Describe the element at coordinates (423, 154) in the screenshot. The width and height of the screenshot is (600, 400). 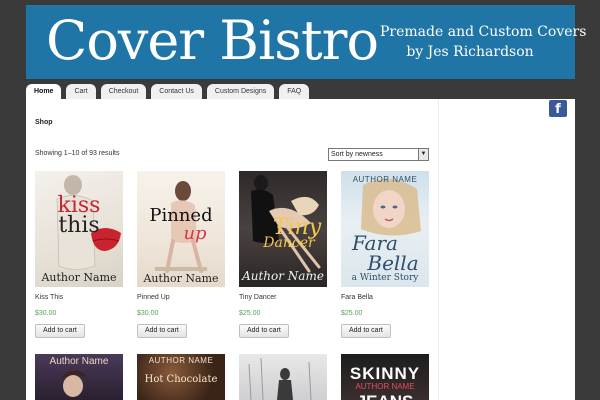
I see `chevron-down-icon: ▼` at that location.